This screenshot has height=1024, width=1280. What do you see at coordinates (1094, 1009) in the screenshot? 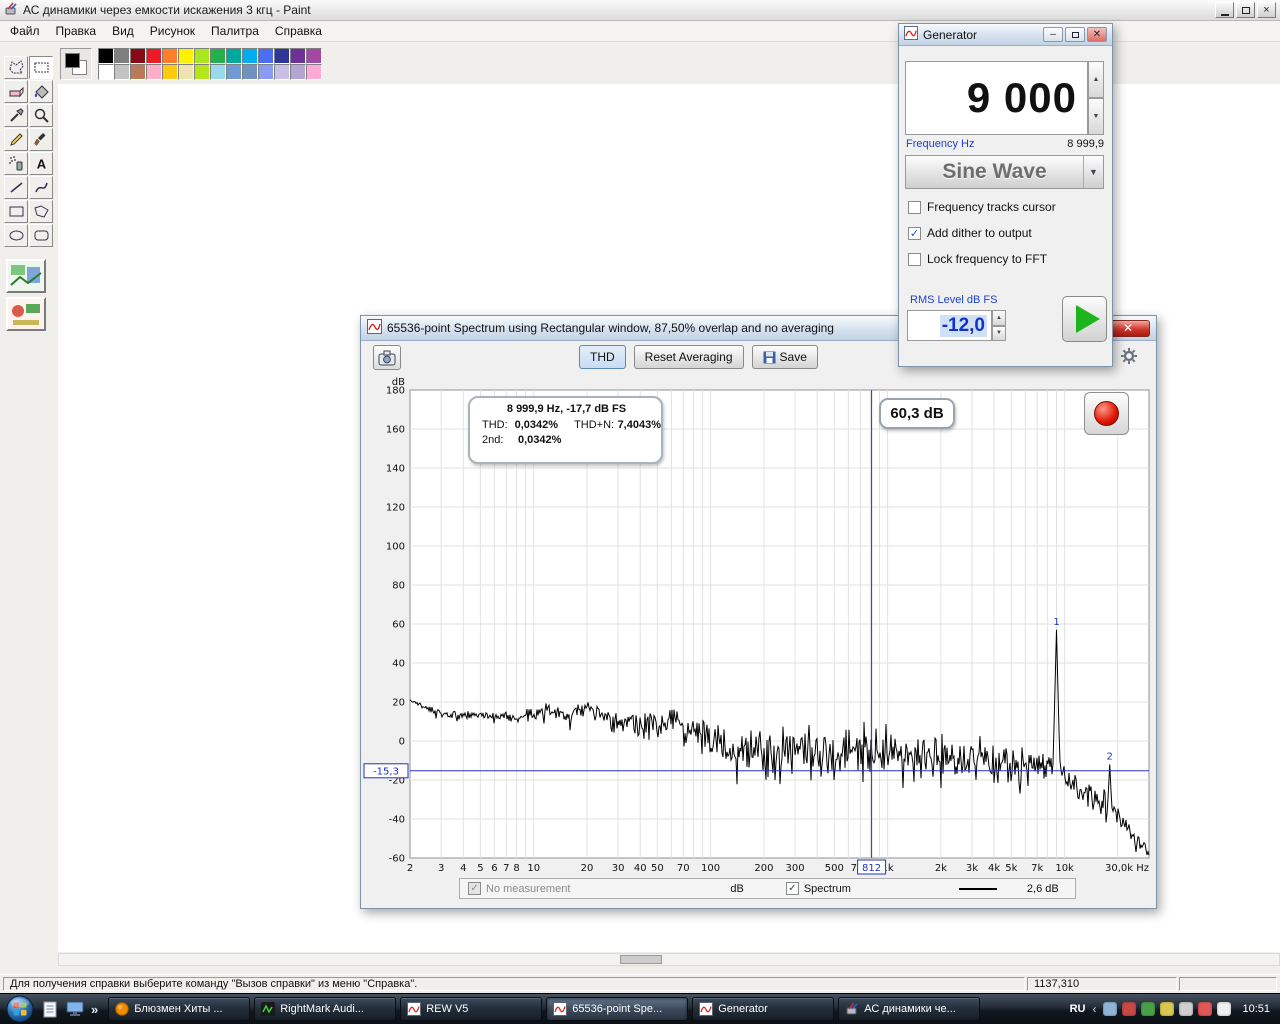
I see `tray-expand-chevron: ‹` at bounding box center [1094, 1009].